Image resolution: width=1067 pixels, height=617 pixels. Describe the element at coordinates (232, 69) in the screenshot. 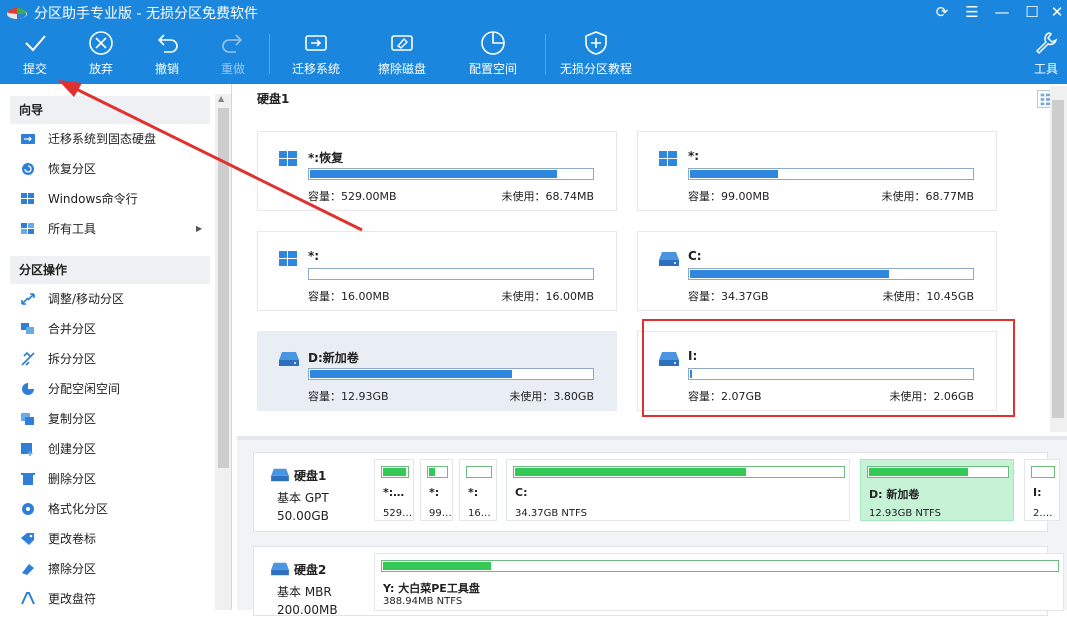

I see `redo-label: 重做` at that location.